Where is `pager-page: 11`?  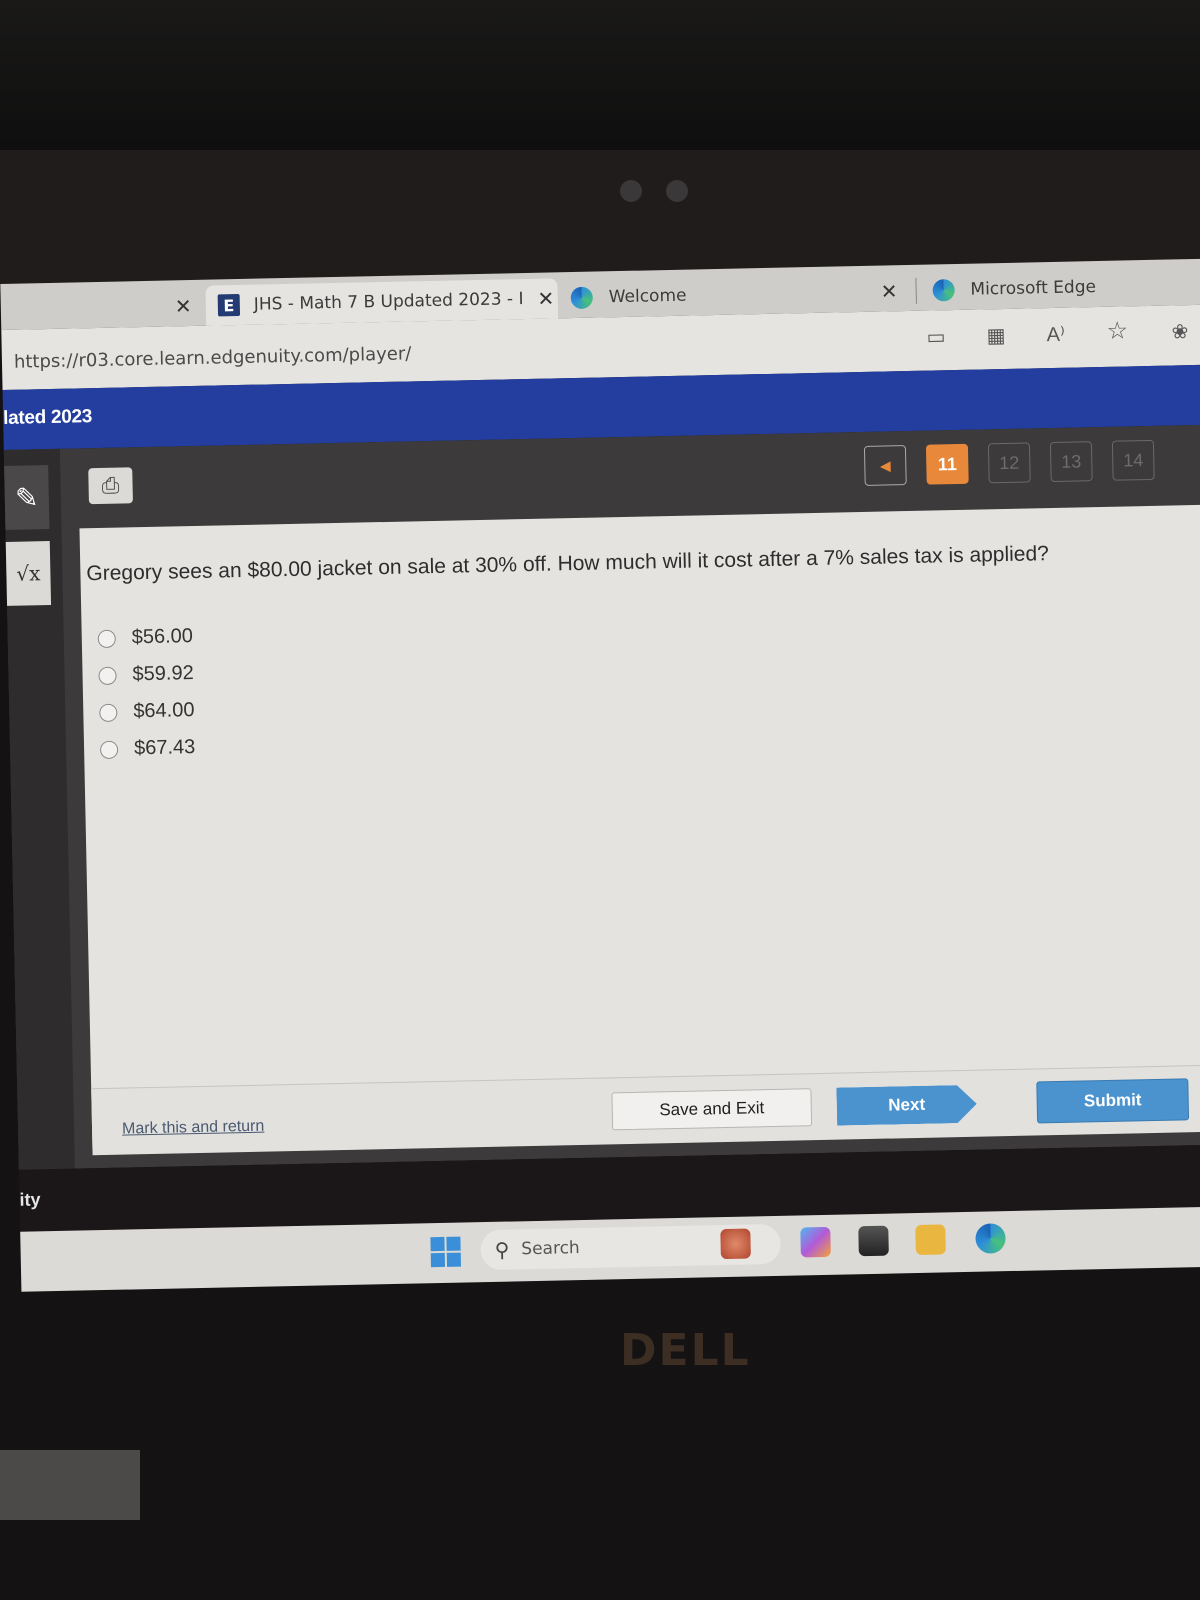 pager-page: 11 is located at coordinates (947, 464).